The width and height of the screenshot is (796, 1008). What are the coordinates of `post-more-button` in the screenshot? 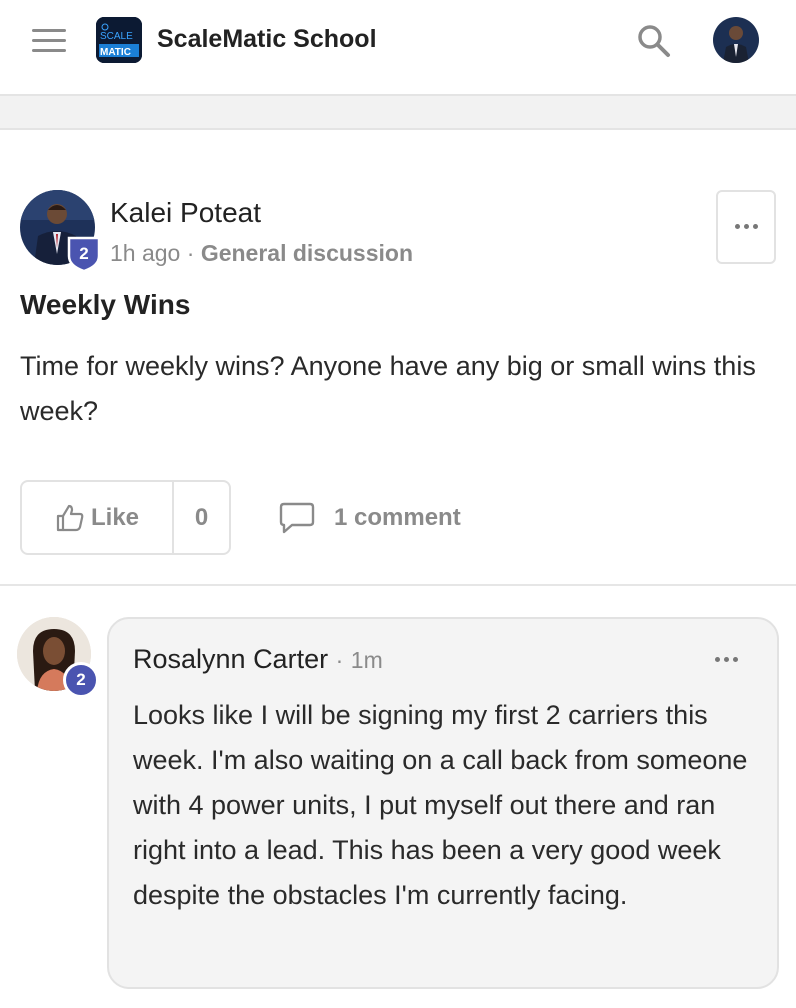 It's located at (746, 227).